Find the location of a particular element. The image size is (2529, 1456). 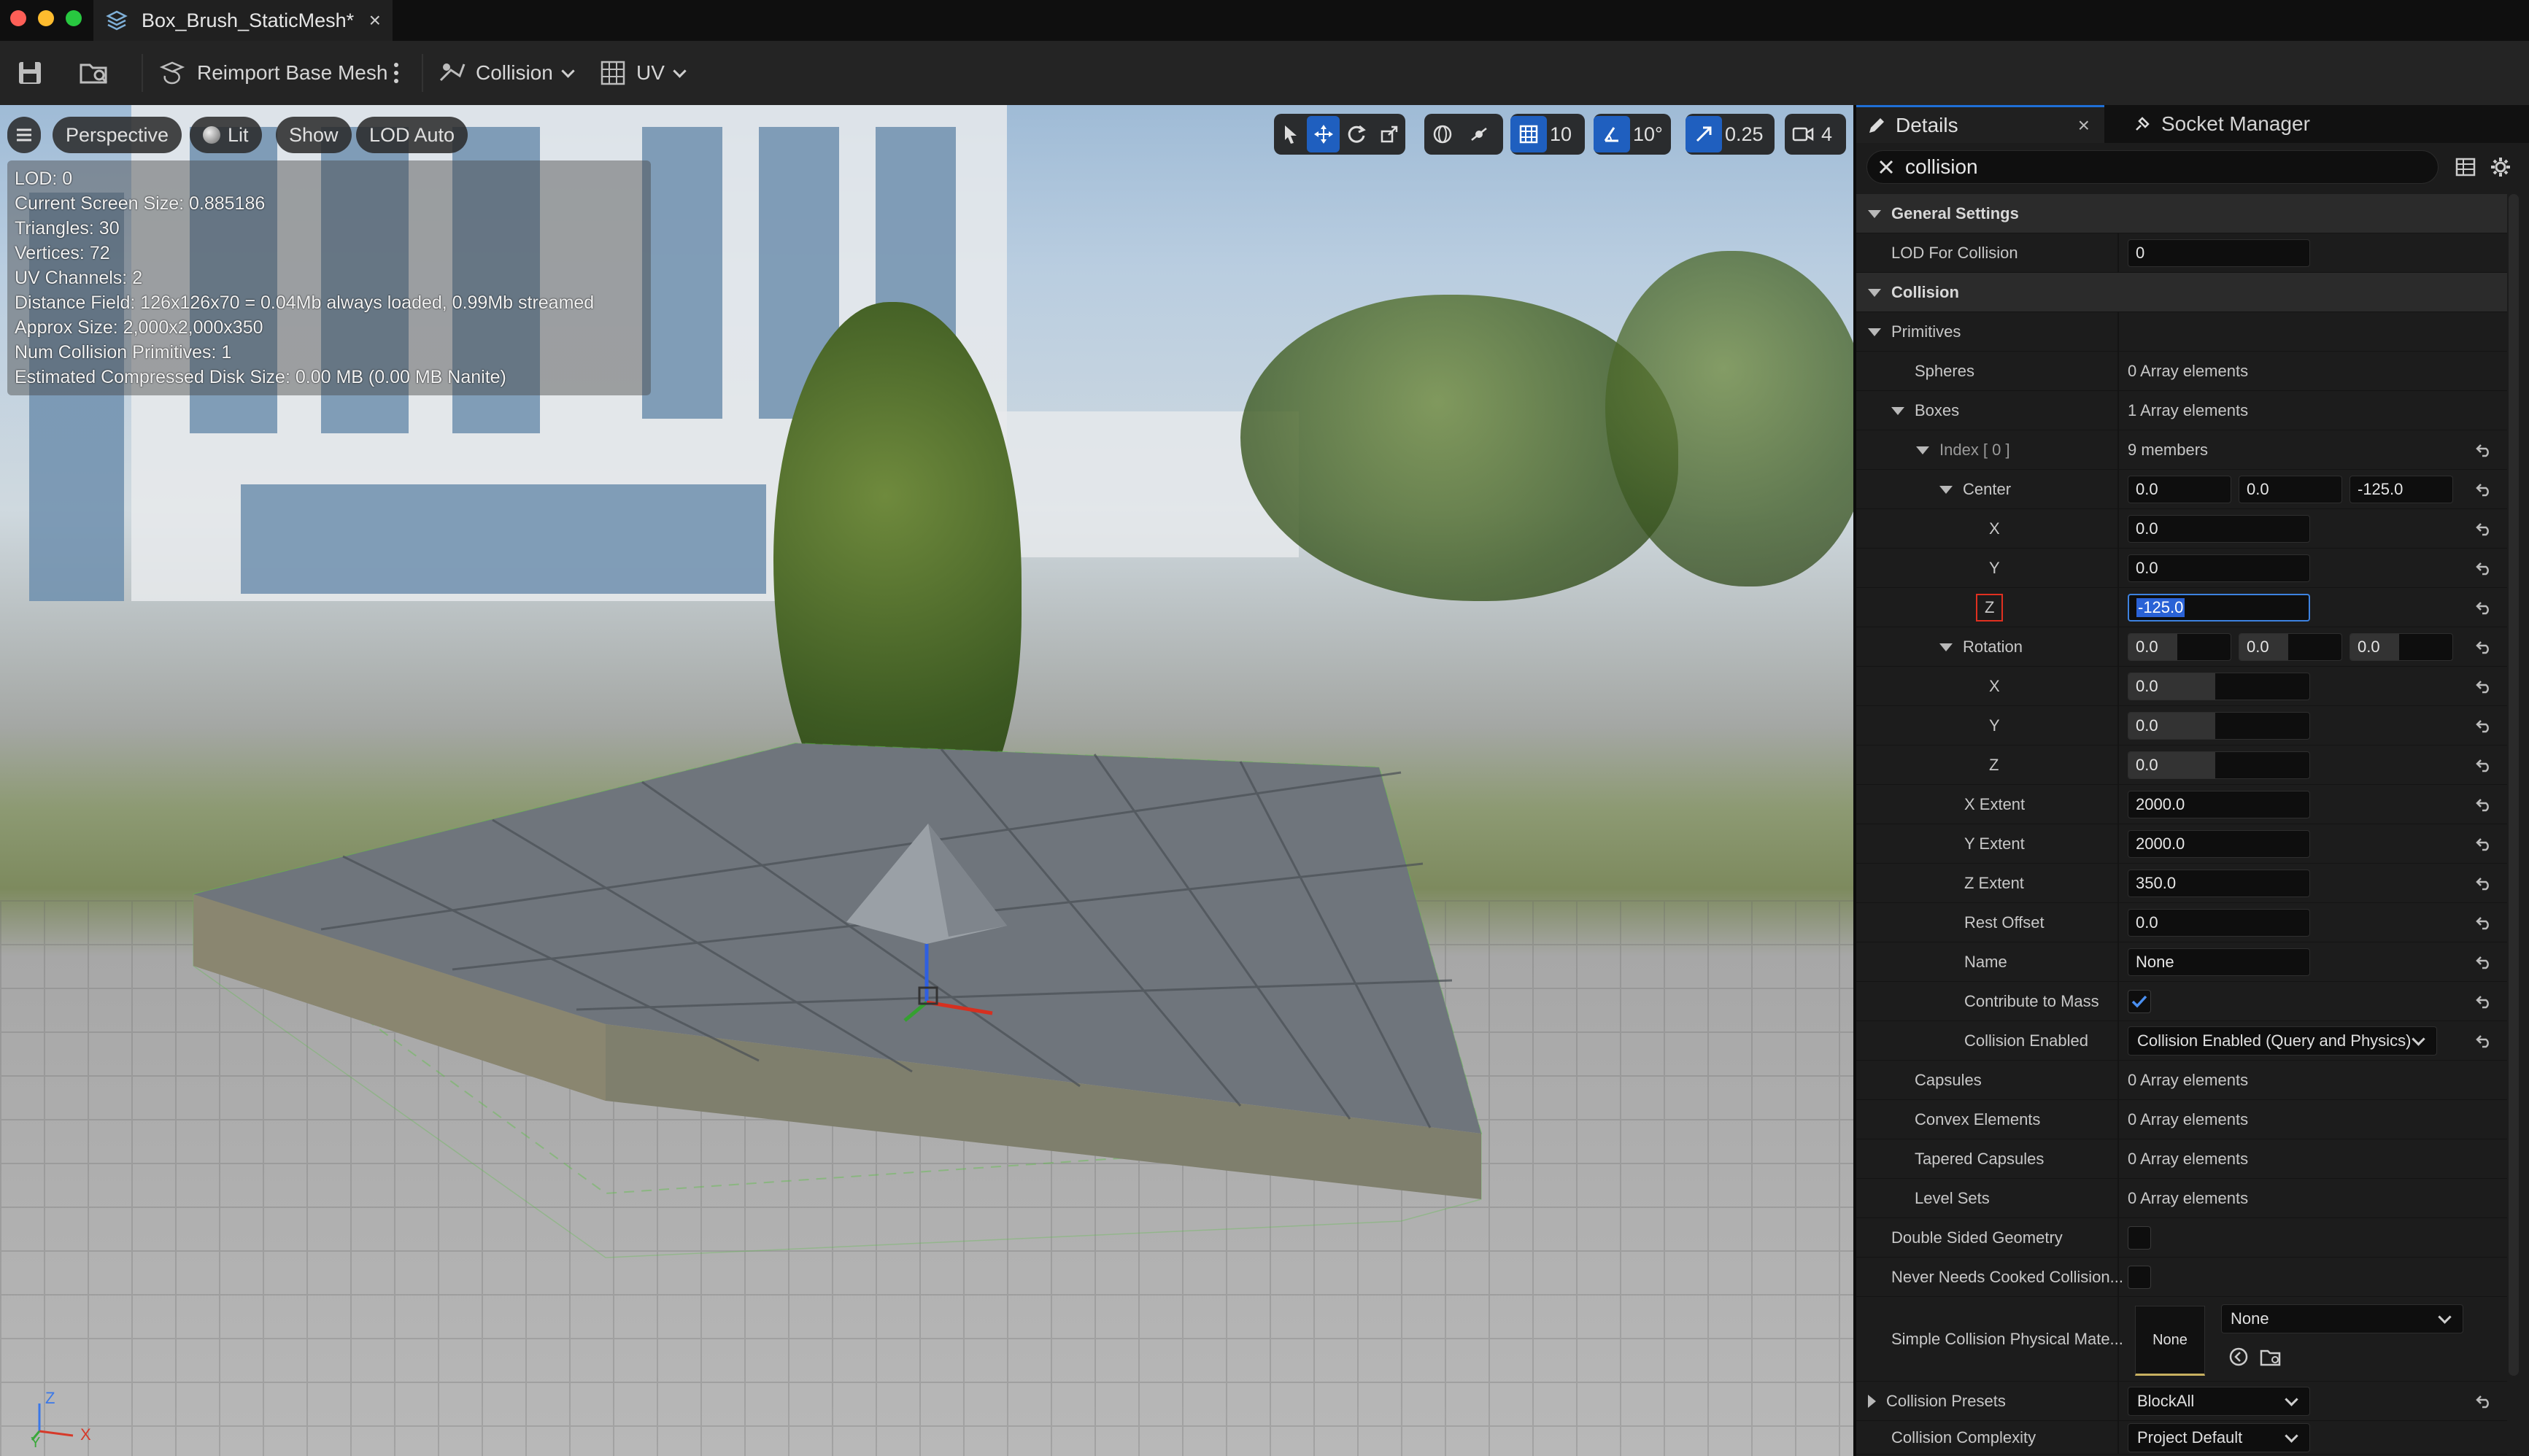

camera-speed-control: 4 is located at coordinates (1815, 134).